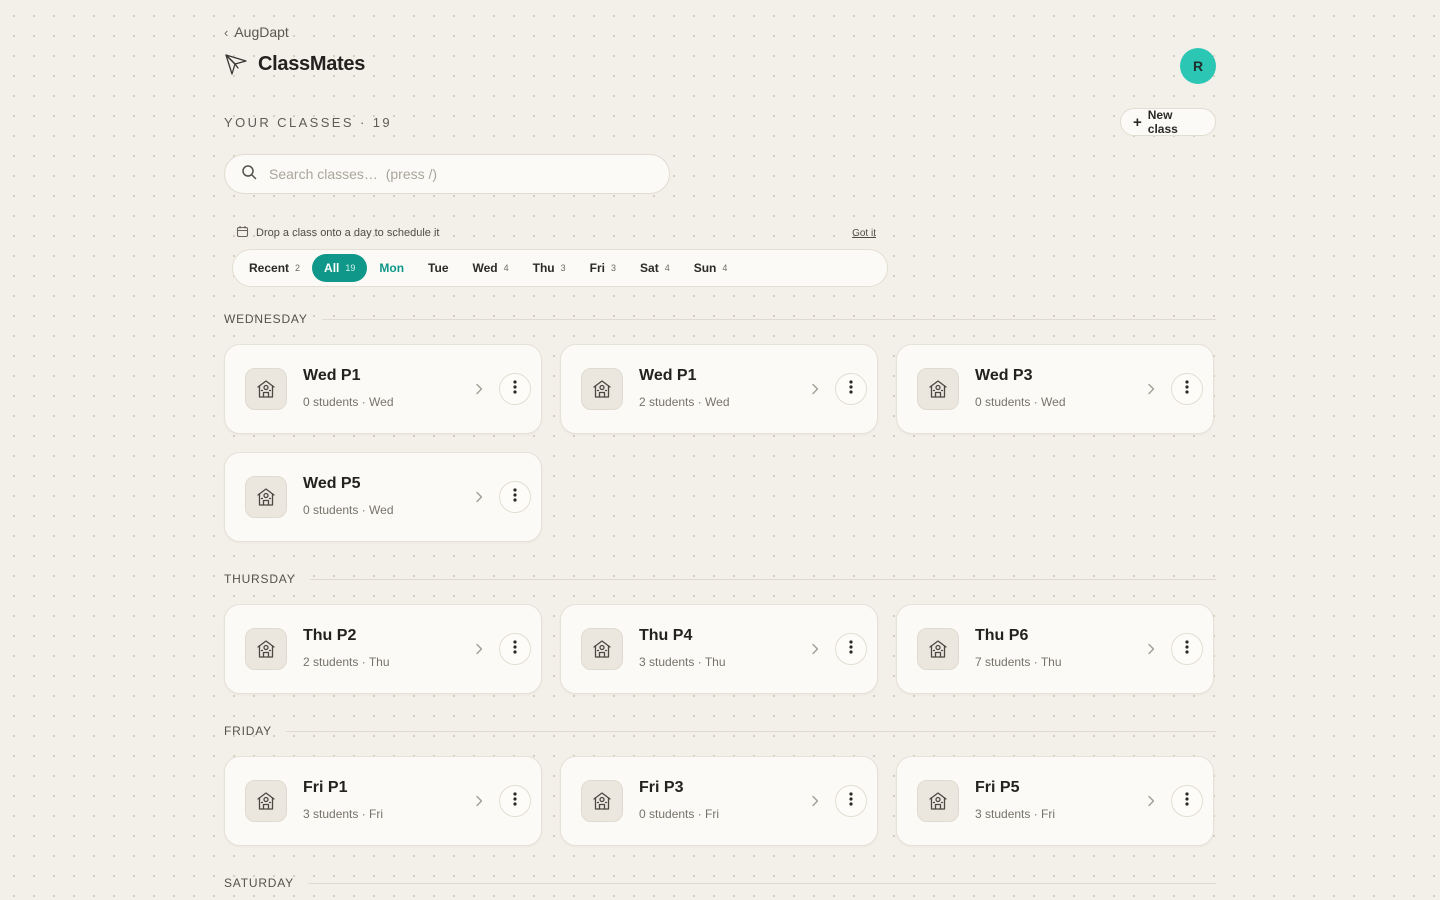 Image resolution: width=1440 pixels, height=900 pixels. Describe the element at coordinates (346, 662) in the screenshot. I see `class-meta: 2 students · Thu` at that location.